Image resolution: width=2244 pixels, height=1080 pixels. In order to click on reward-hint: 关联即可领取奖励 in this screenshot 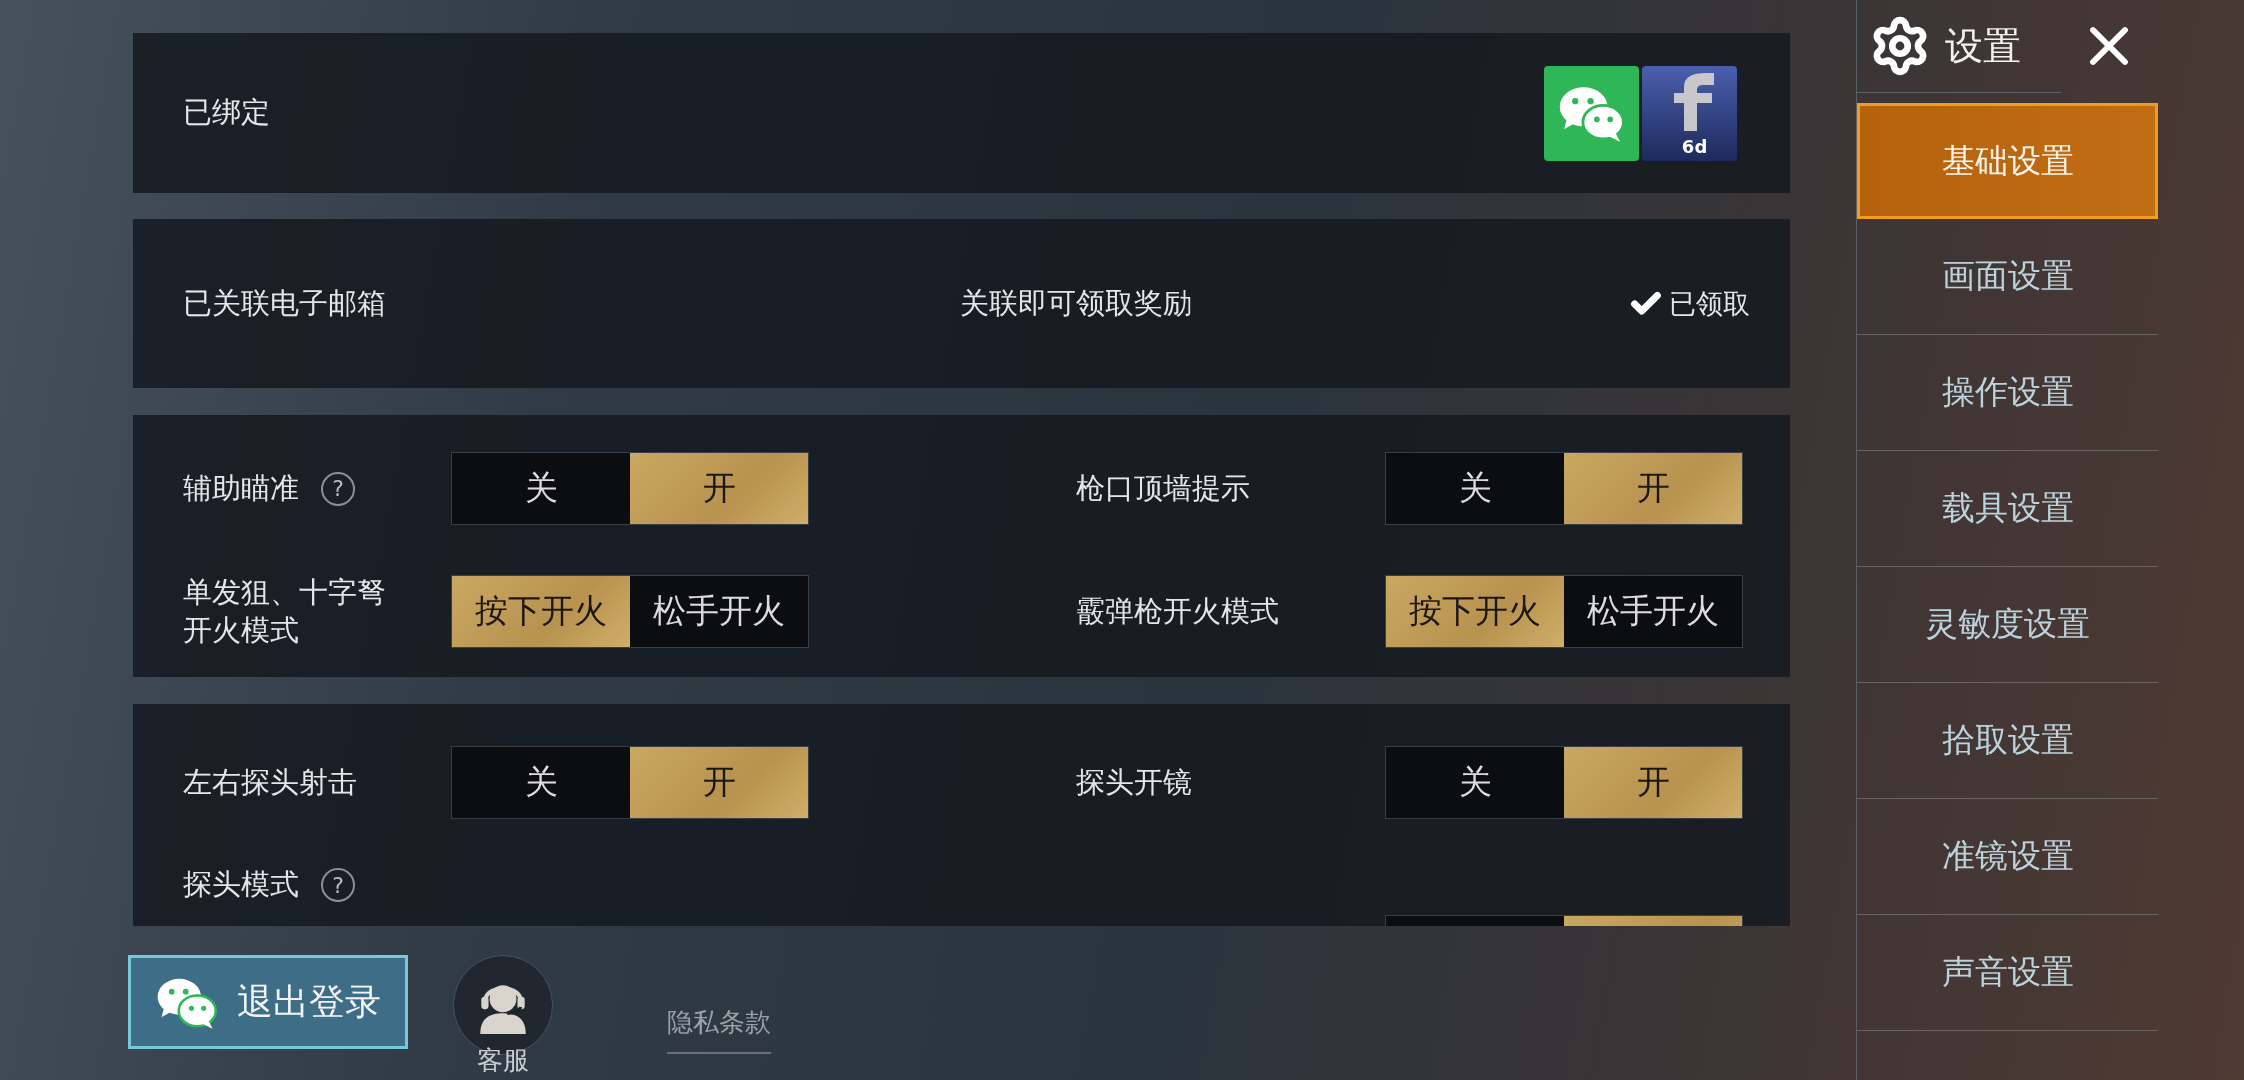, I will do `click(1076, 303)`.